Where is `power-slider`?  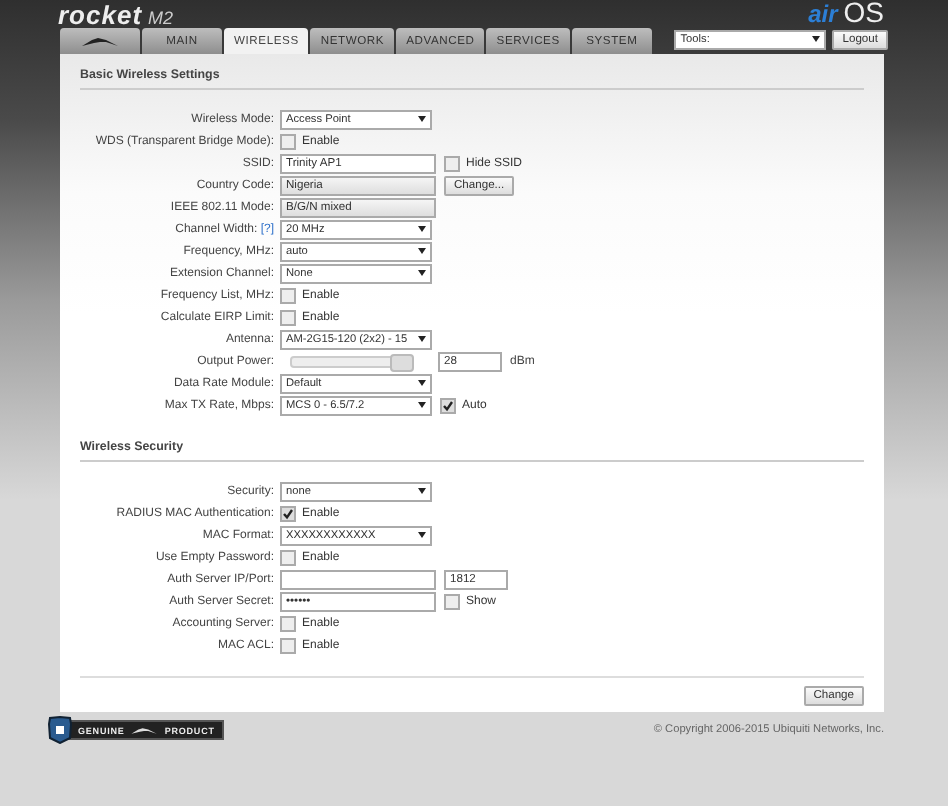 power-slider is located at coordinates (352, 361).